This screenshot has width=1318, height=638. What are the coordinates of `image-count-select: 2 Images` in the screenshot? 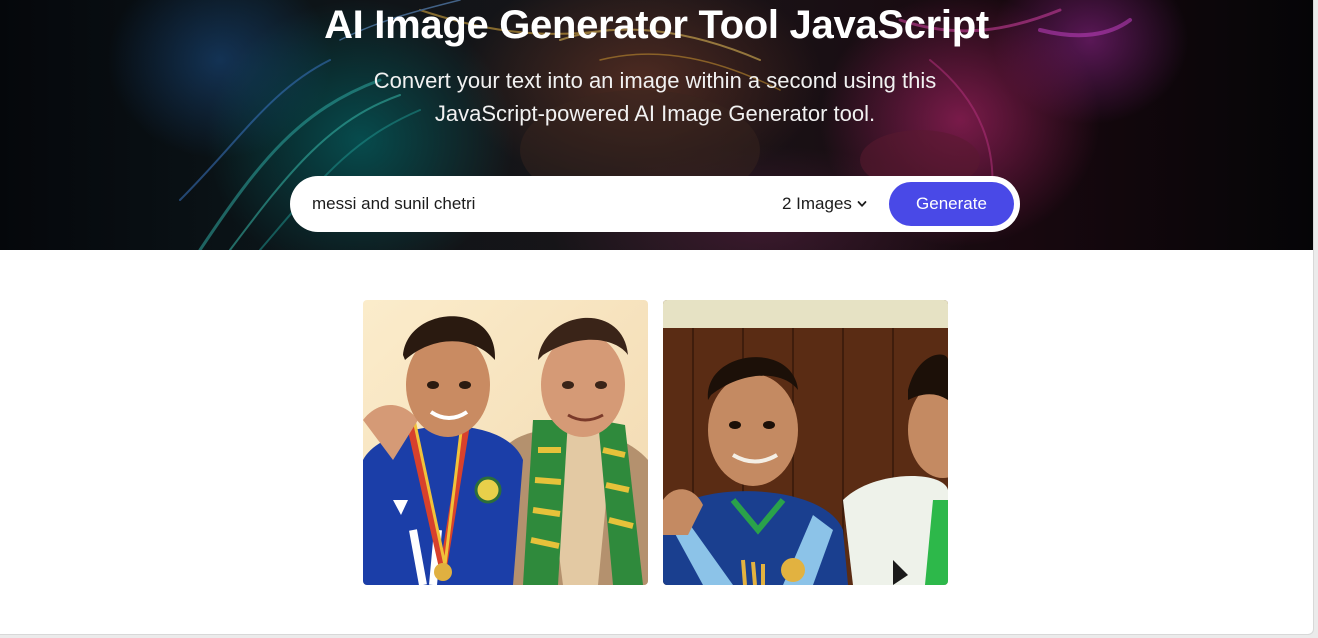 It's located at (824, 204).